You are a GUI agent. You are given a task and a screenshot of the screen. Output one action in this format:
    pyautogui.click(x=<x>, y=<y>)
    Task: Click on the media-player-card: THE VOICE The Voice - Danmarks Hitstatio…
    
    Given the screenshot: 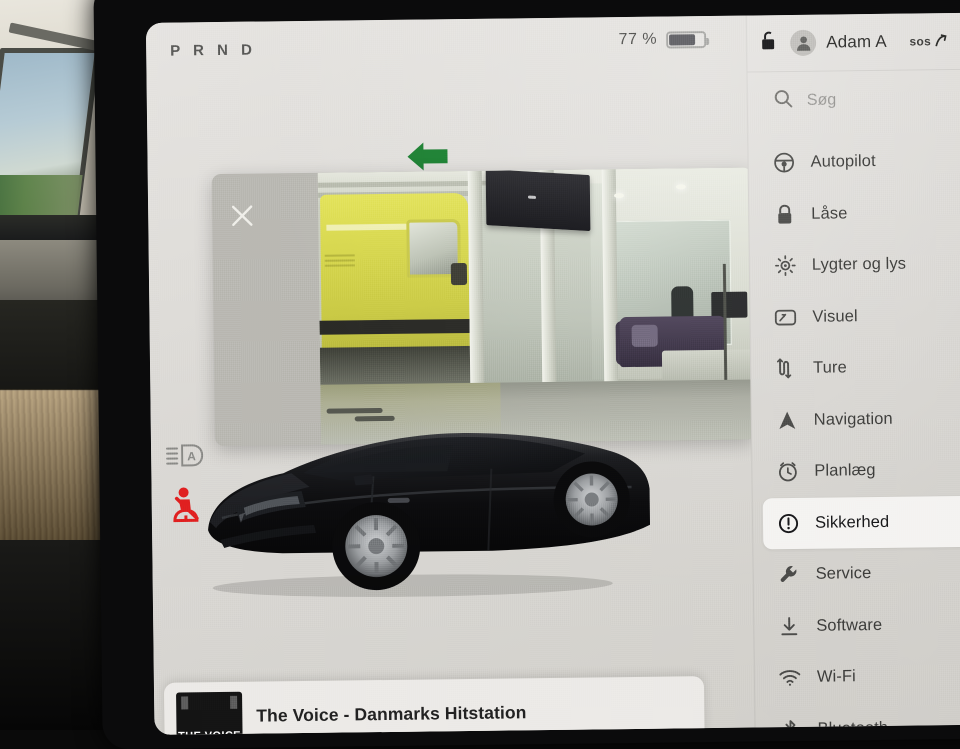 What is the action you would take?
    pyautogui.click(x=434, y=705)
    